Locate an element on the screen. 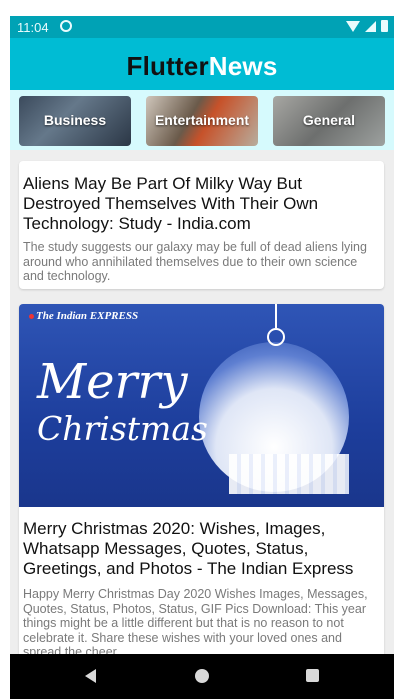  sync-icon is located at coordinates (66, 26).